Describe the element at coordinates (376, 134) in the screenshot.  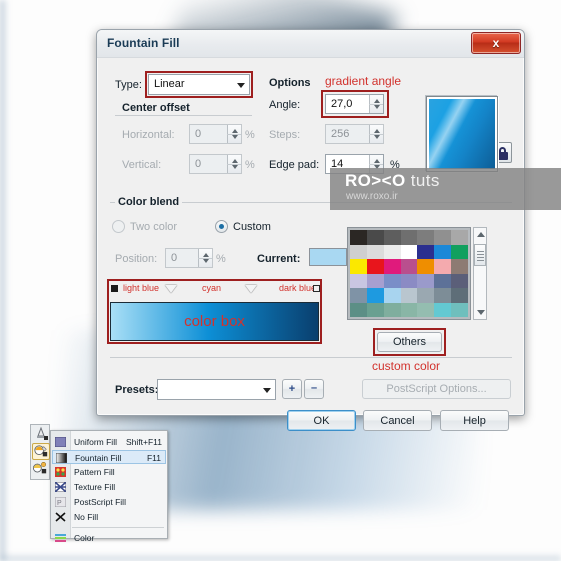
I see `steps-stepper-icon` at that location.